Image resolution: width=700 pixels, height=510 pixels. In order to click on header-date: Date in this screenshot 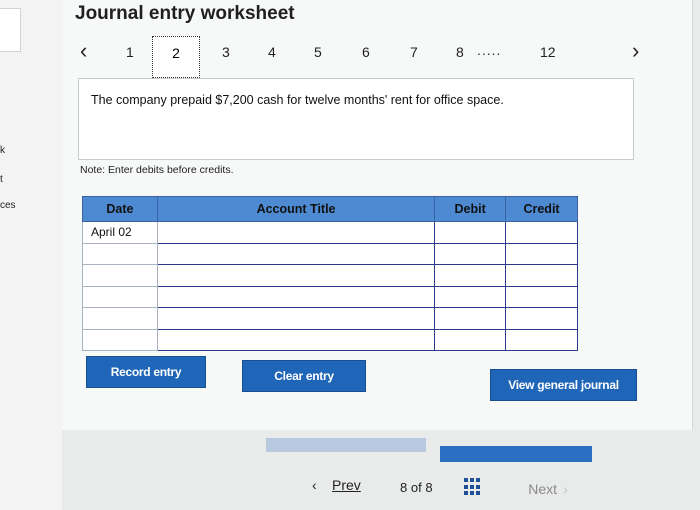, I will do `click(120, 209)`.